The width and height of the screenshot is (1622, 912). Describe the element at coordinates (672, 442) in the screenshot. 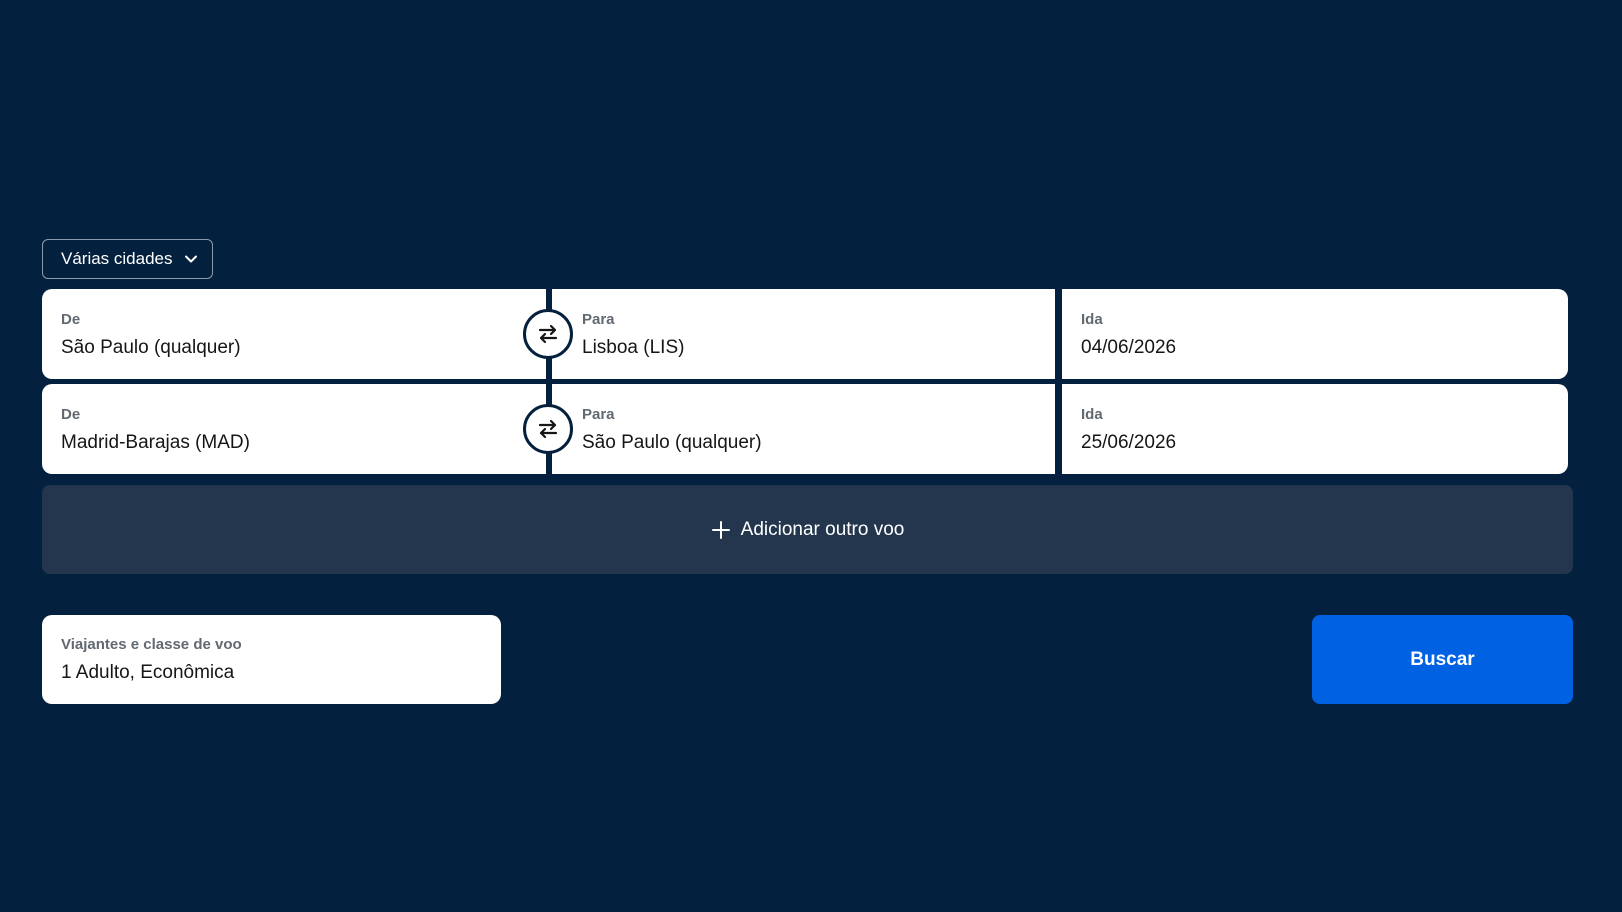

I see `to-value: São Paulo (qualquer)` at that location.